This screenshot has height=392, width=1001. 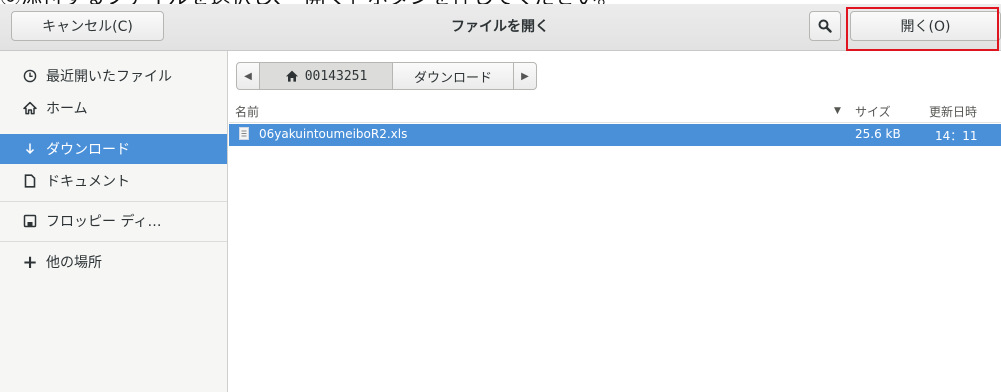 What do you see at coordinates (88, 150) in the screenshot?
I see `sidebar-item-label: ダウンロード` at bounding box center [88, 150].